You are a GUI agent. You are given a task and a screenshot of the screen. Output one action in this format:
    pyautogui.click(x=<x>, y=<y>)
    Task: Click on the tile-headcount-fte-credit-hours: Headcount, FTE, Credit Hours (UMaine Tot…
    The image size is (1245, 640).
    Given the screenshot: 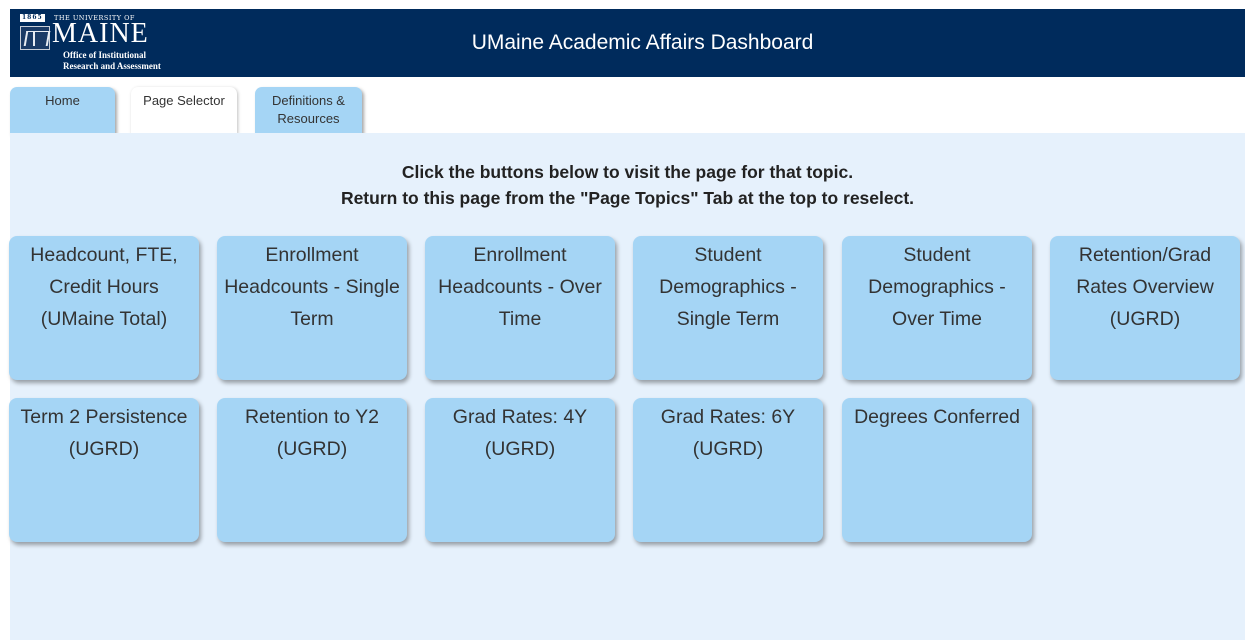 What is the action you would take?
    pyautogui.click(x=104, y=308)
    